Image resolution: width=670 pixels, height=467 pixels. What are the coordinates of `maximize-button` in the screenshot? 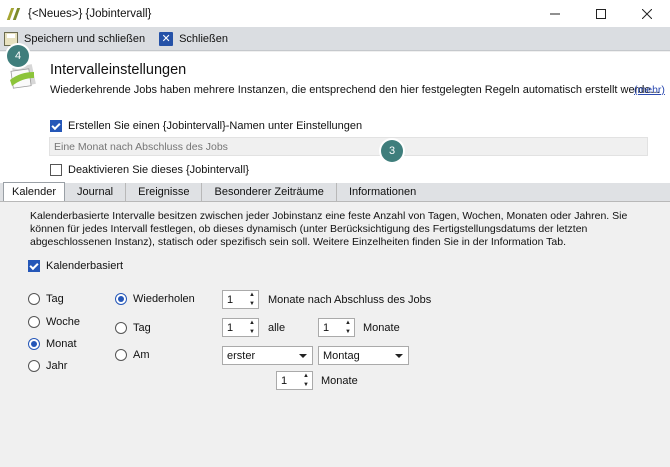 It's located at (601, 13).